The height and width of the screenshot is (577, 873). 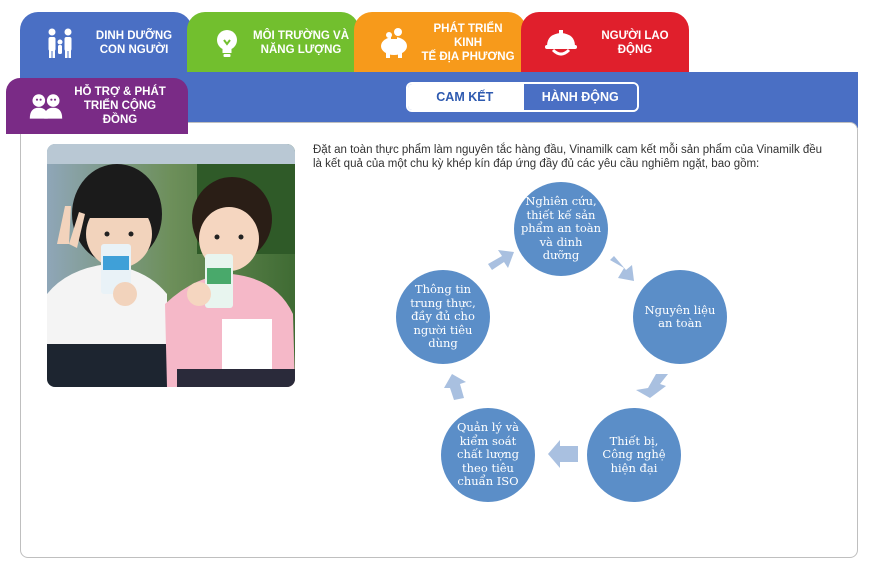 I want to click on cycle-step-equipment: Thiết bị, Công nghệ hiện đại, so click(x=634, y=455).